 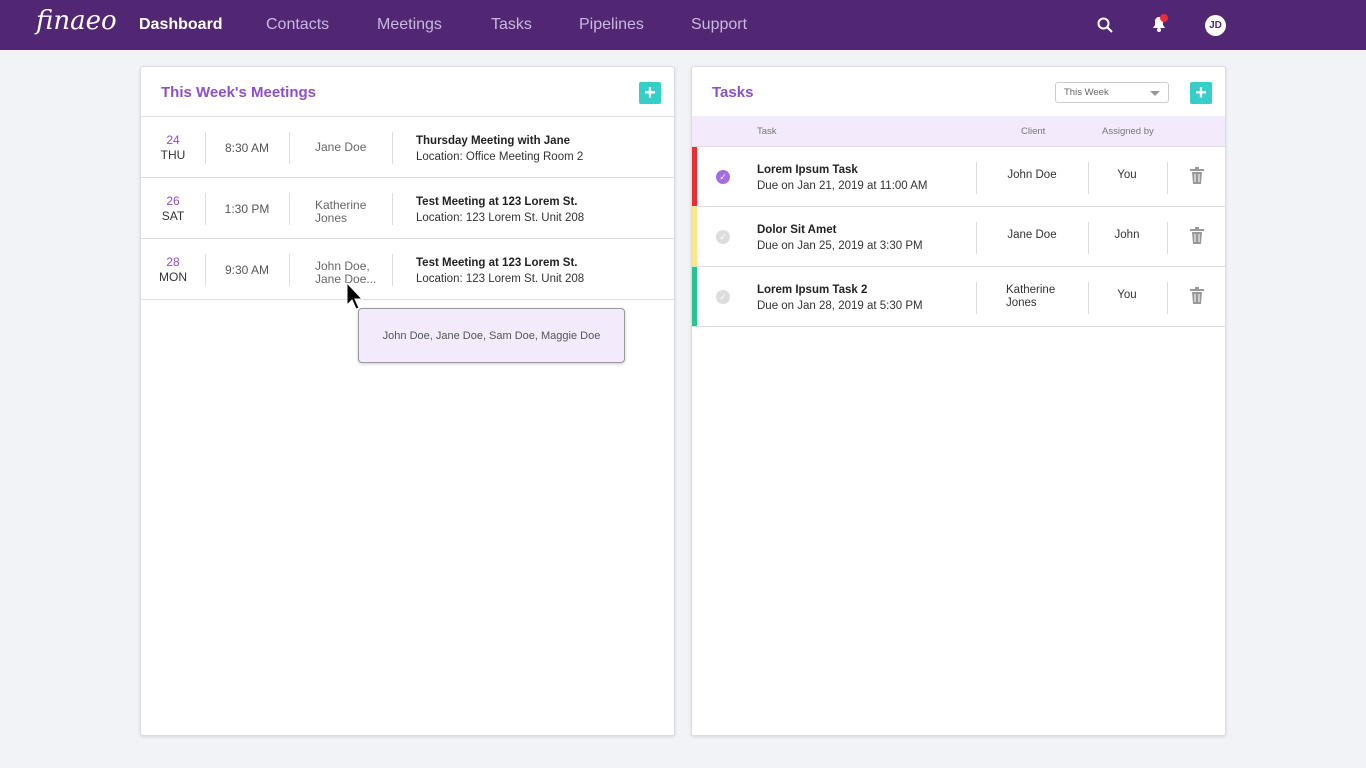 I want to click on nav-dashboard: Dashboard, so click(x=181, y=25).